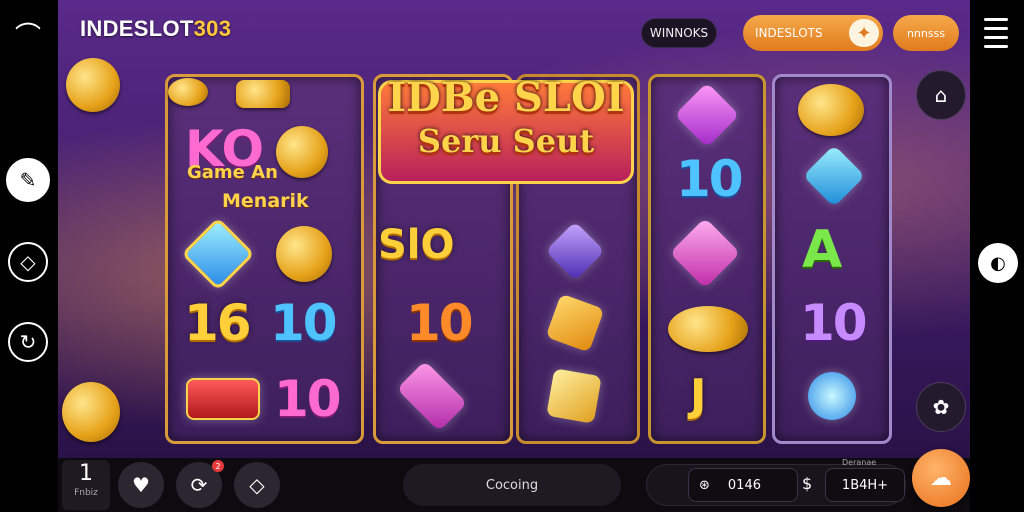  What do you see at coordinates (416, 245) in the screenshot?
I see `slot-label-symbol: SlO` at bounding box center [416, 245].